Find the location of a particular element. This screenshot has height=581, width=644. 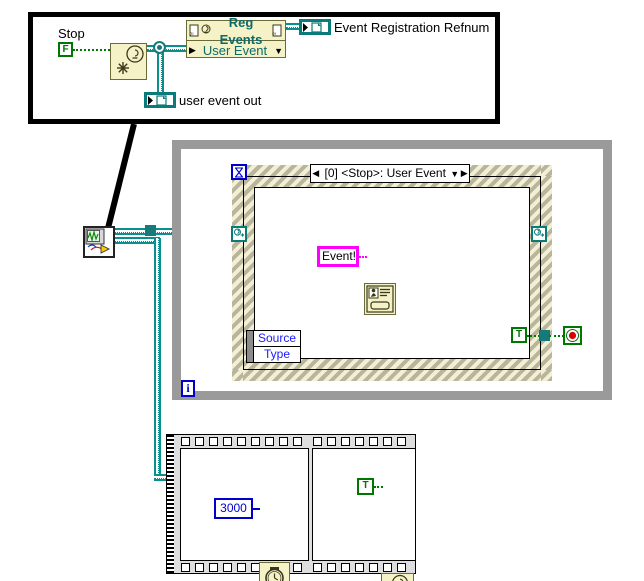

flat-sequence-structure is located at coordinates (291, 504).